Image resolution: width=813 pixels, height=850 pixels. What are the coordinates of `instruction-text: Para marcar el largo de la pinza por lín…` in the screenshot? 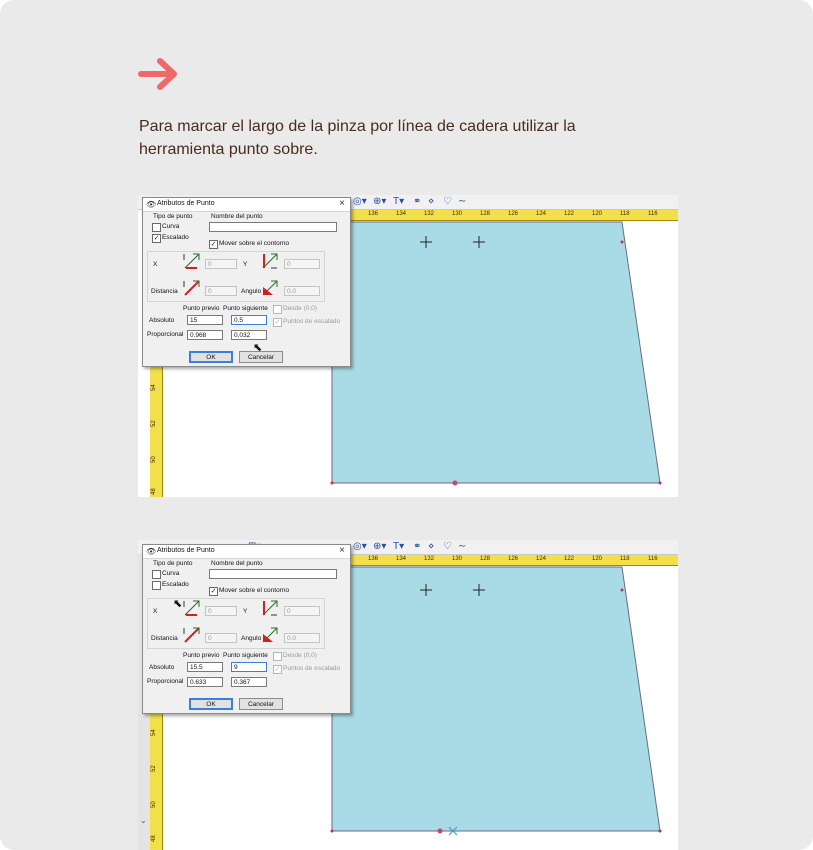 It's located at (357, 138).